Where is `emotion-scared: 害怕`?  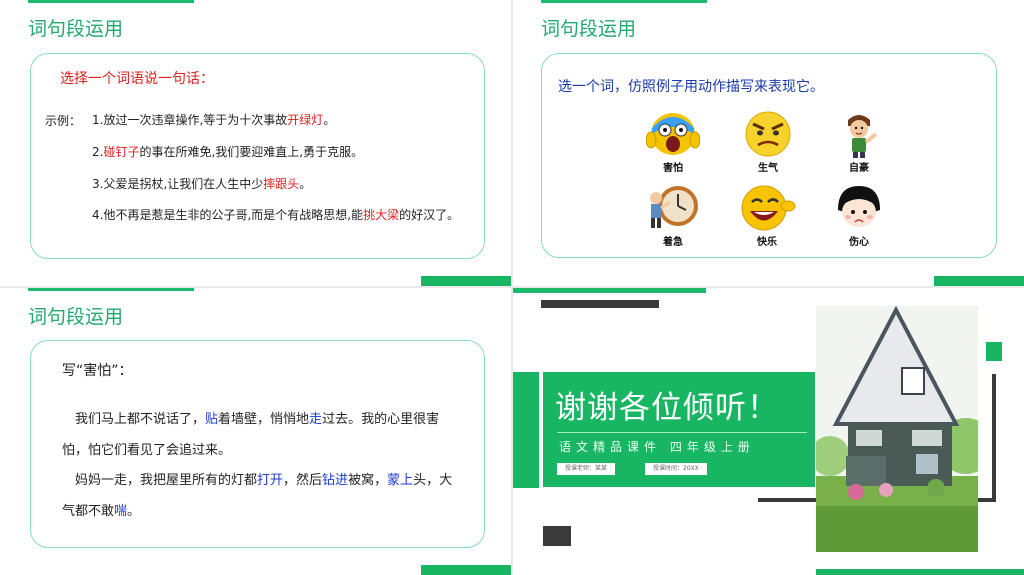
emotion-scared: 害怕 is located at coordinates (673, 142).